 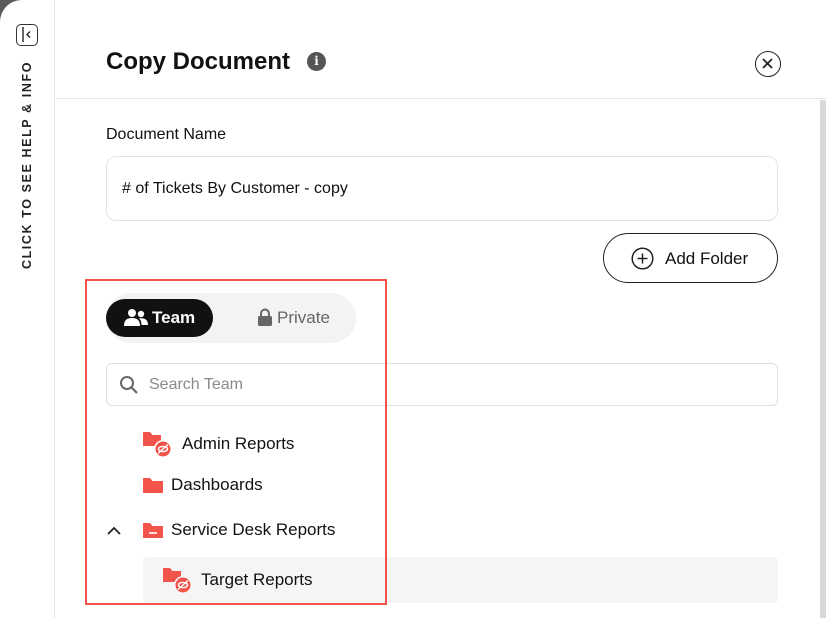 I want to click on sidebar-corner, so click(x=11, y=11).